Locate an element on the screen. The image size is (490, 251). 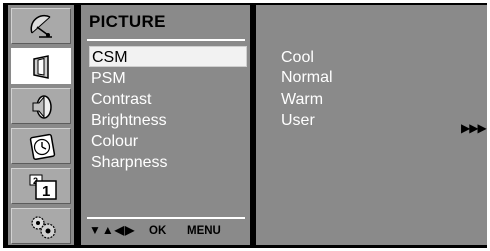
submenu-item-normal: Normal is located at coordinates (307, 78).